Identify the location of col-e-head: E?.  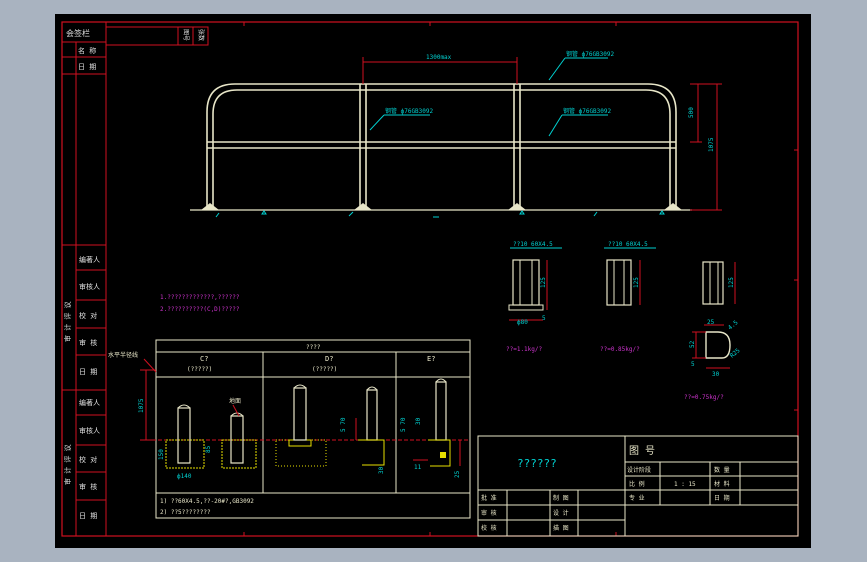
(431, 359).